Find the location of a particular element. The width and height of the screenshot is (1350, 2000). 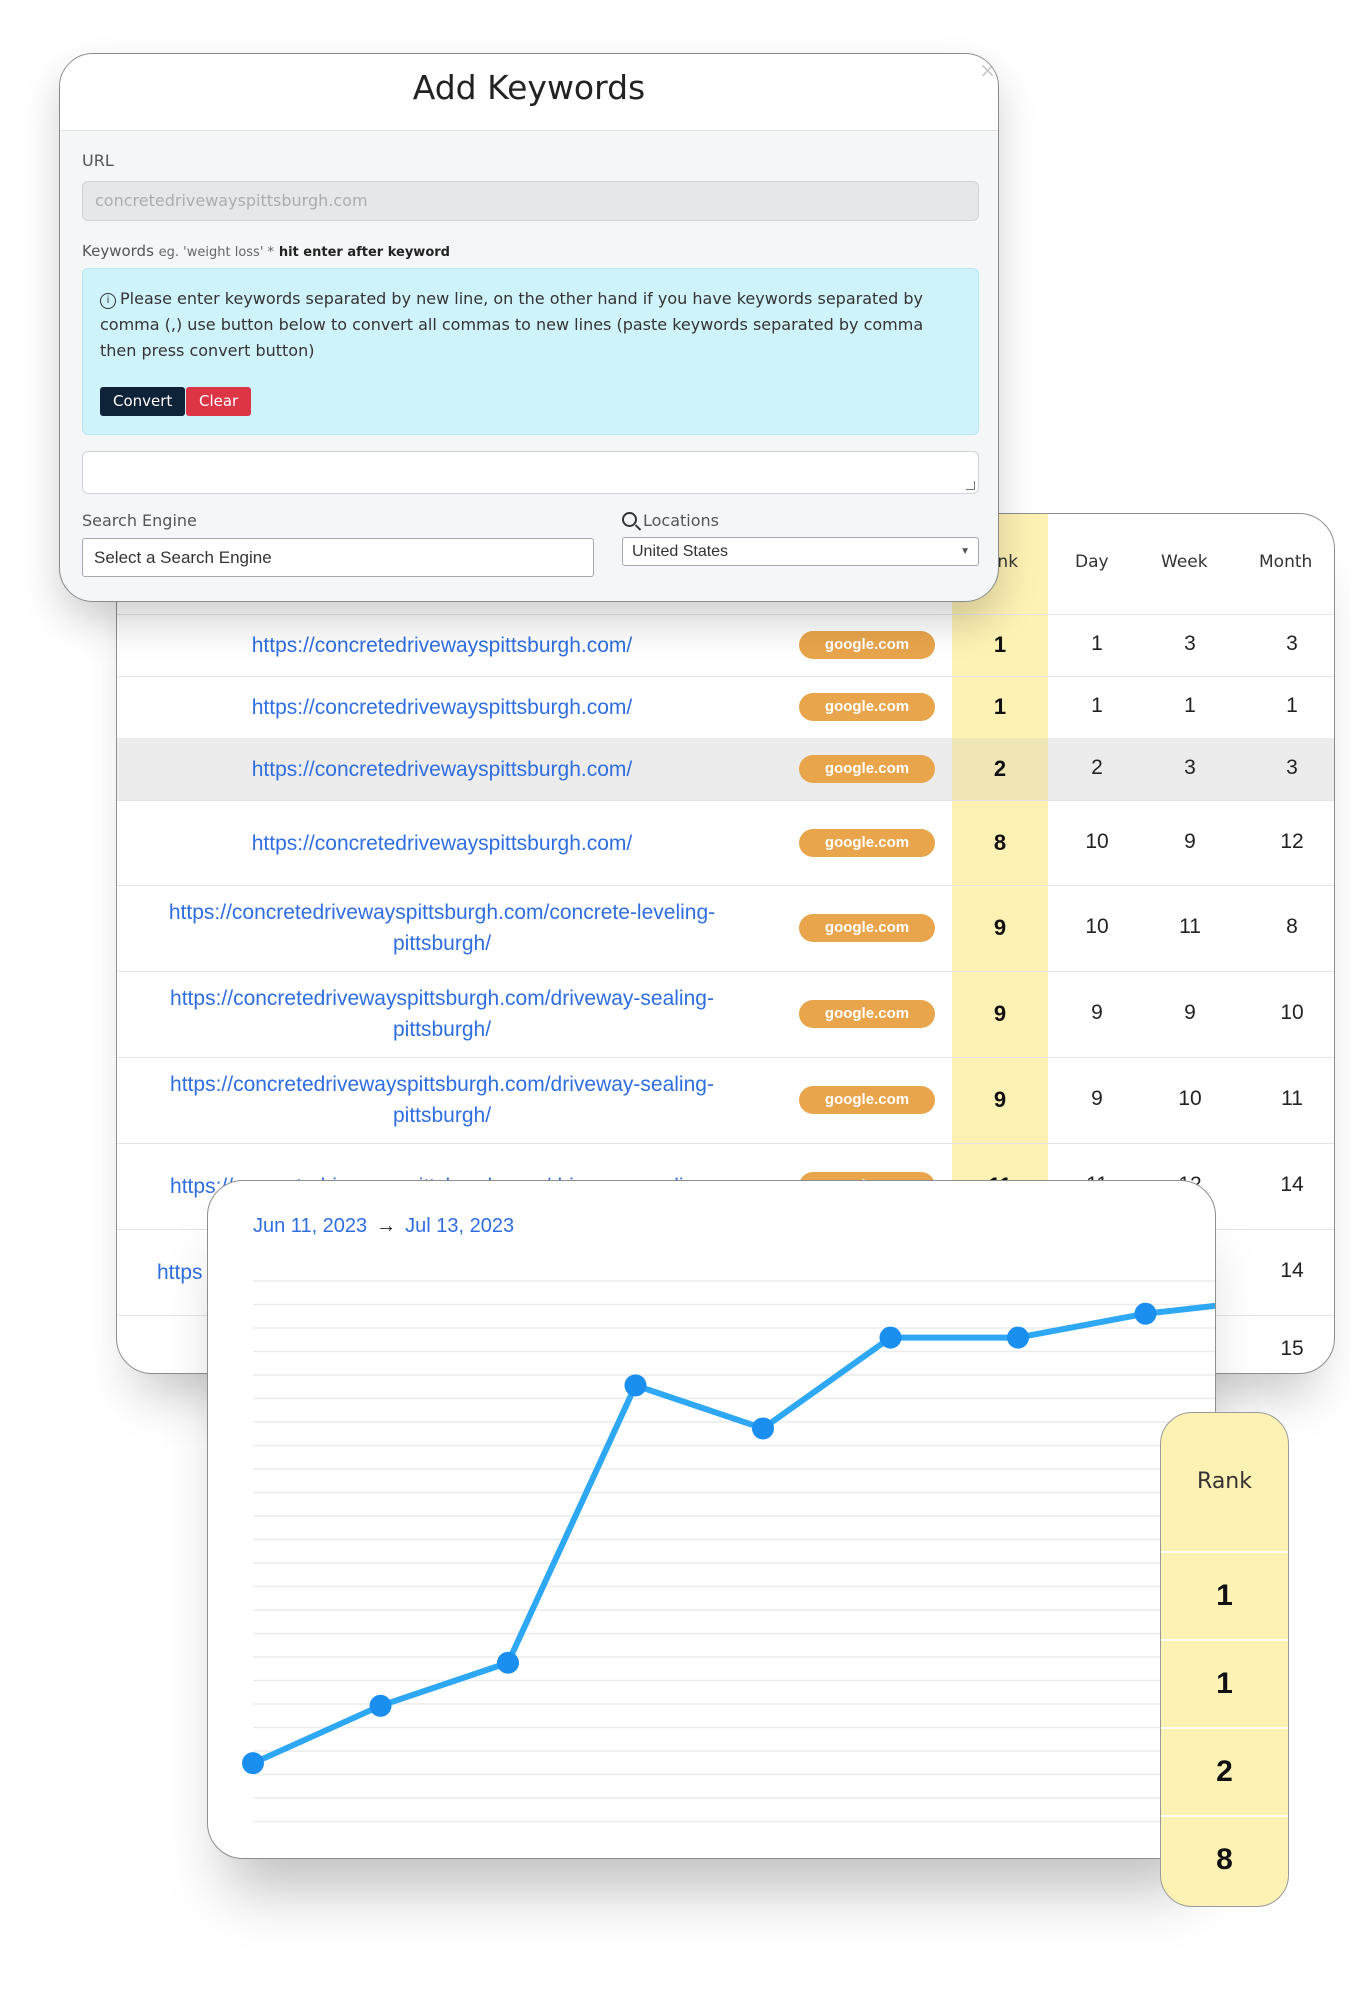

week-cell: 11 is located at coordinates (1190, 926).